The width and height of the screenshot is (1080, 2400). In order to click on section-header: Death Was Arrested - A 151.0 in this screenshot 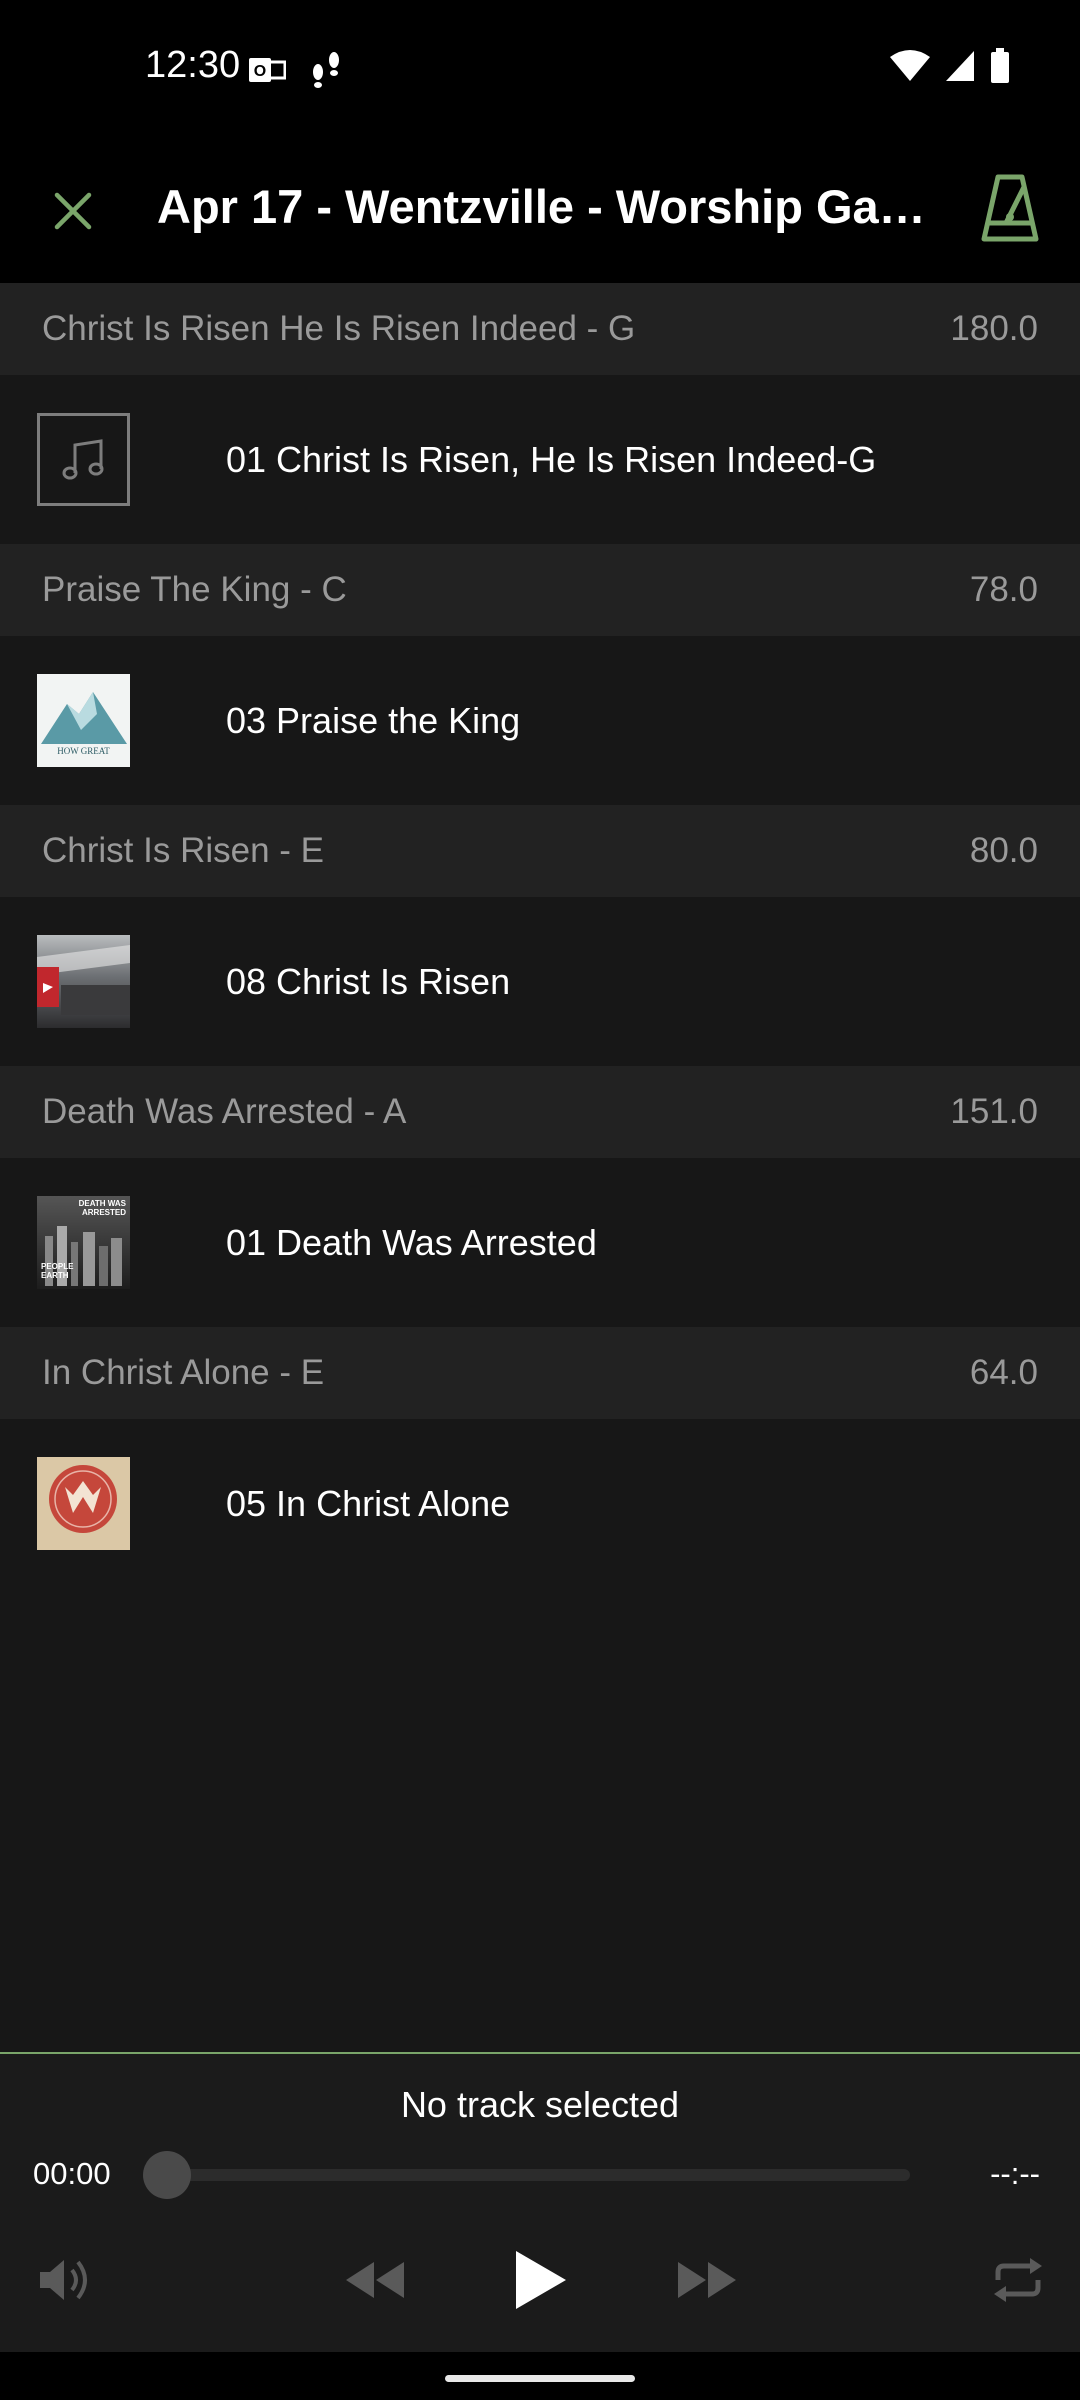, I will do `click(540, 1112)`.